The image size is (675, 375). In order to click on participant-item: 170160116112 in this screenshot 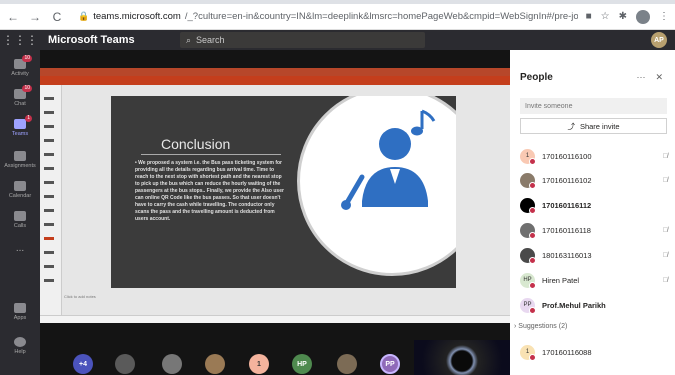, I will do `click(595, 205)`.